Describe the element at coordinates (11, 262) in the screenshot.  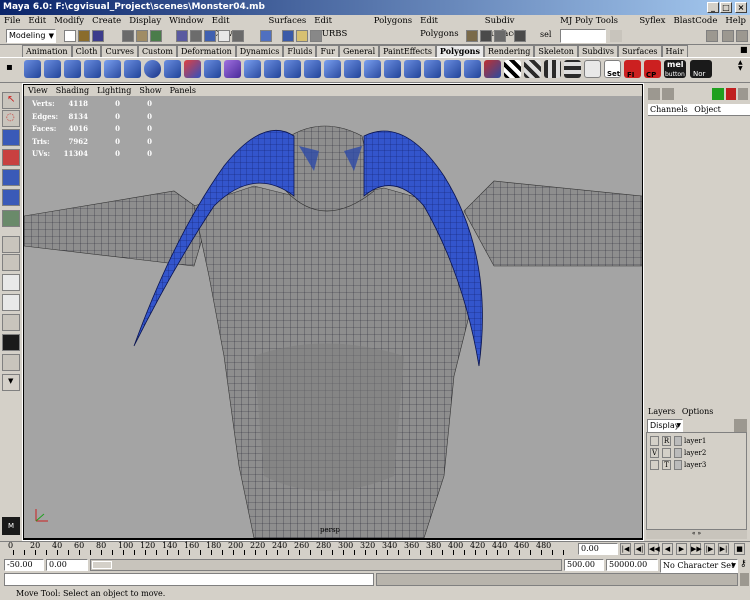
I see `single-view-icon` at that location.